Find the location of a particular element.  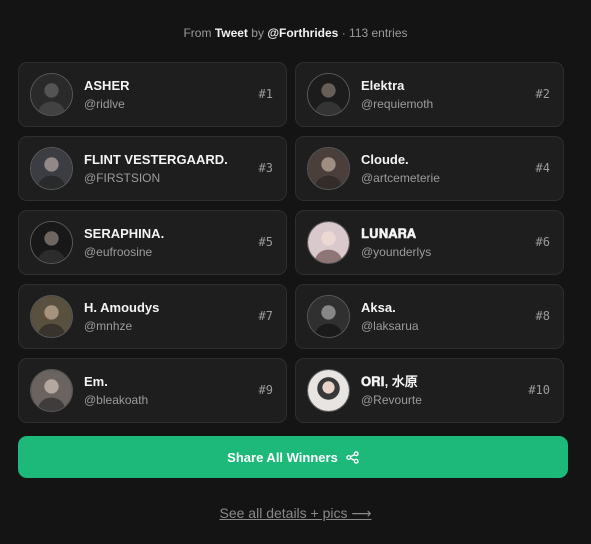

source-type: Tweet is located at coordinates (231, 33).